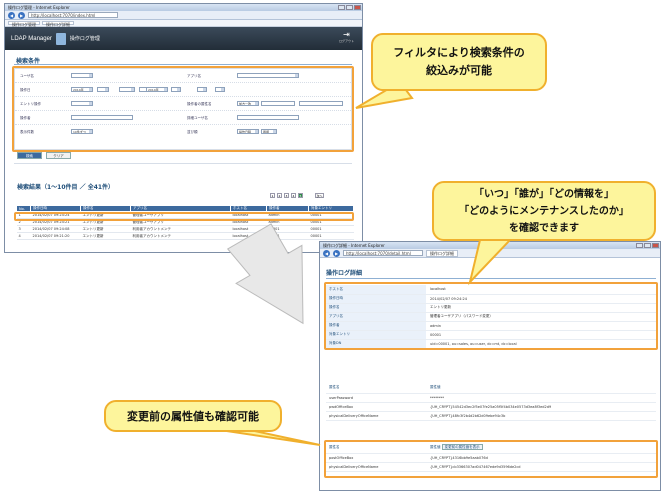  Describe the element at coordinates (541, 388) in the screenshot. I see `attr-header-value: 属性値` at that location.